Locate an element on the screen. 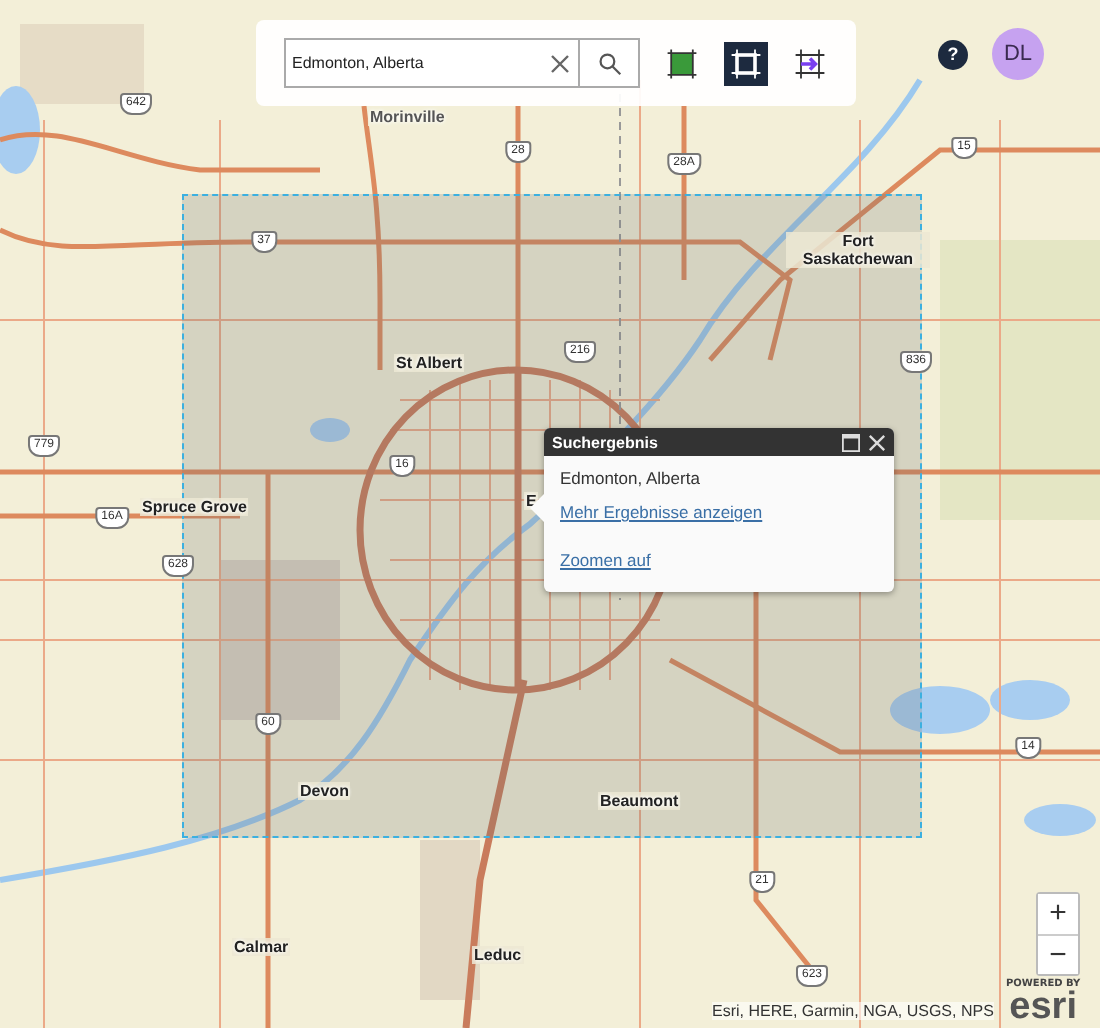 The height and width of the screenshot is (1028, 1100). place-label: St Albert is located at coordinates (429, 363).